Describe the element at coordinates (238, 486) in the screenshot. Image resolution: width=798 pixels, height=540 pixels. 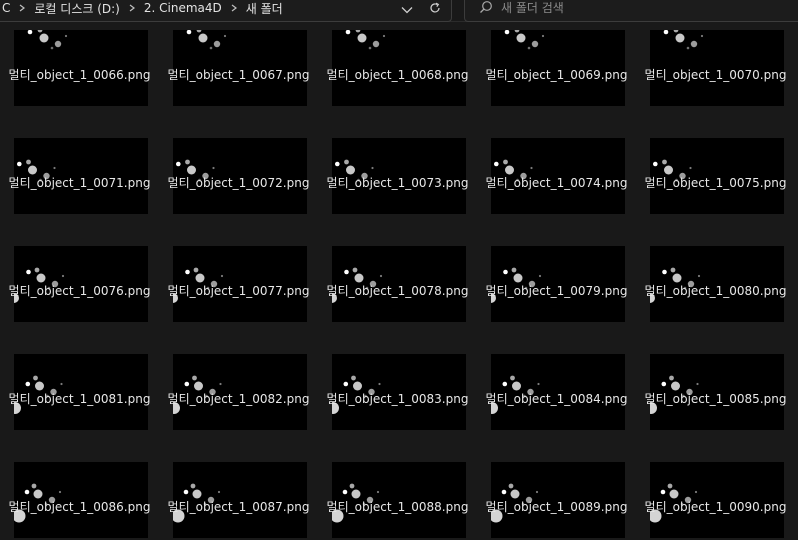
I see `file-item: 멀티_object_1_0087.png` at that location.